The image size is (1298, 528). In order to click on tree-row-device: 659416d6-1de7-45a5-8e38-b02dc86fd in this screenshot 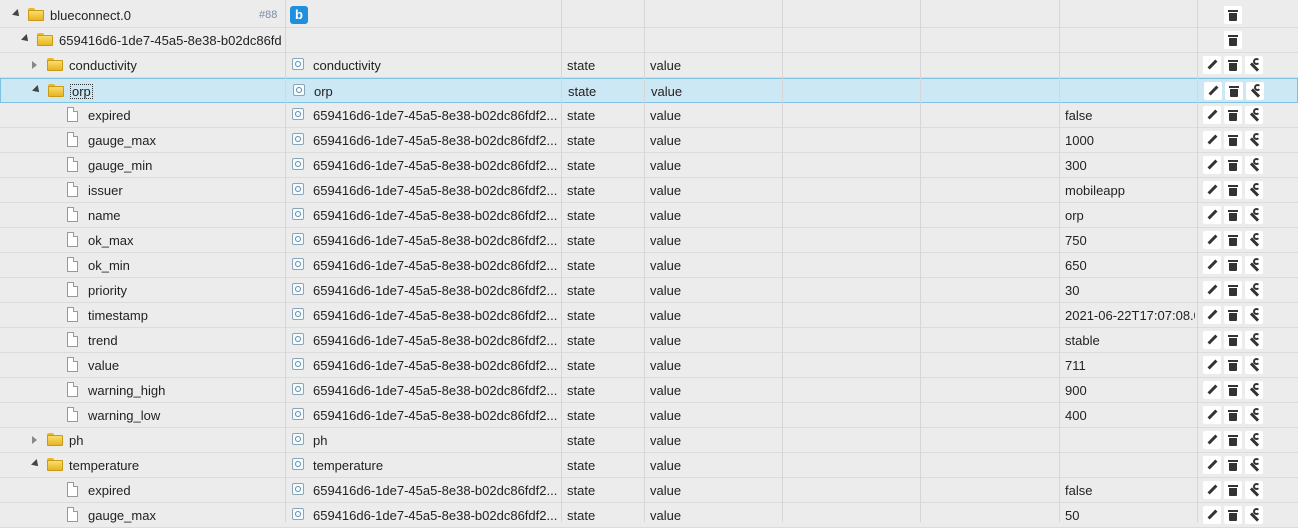, I will do `click(649, 40)`.